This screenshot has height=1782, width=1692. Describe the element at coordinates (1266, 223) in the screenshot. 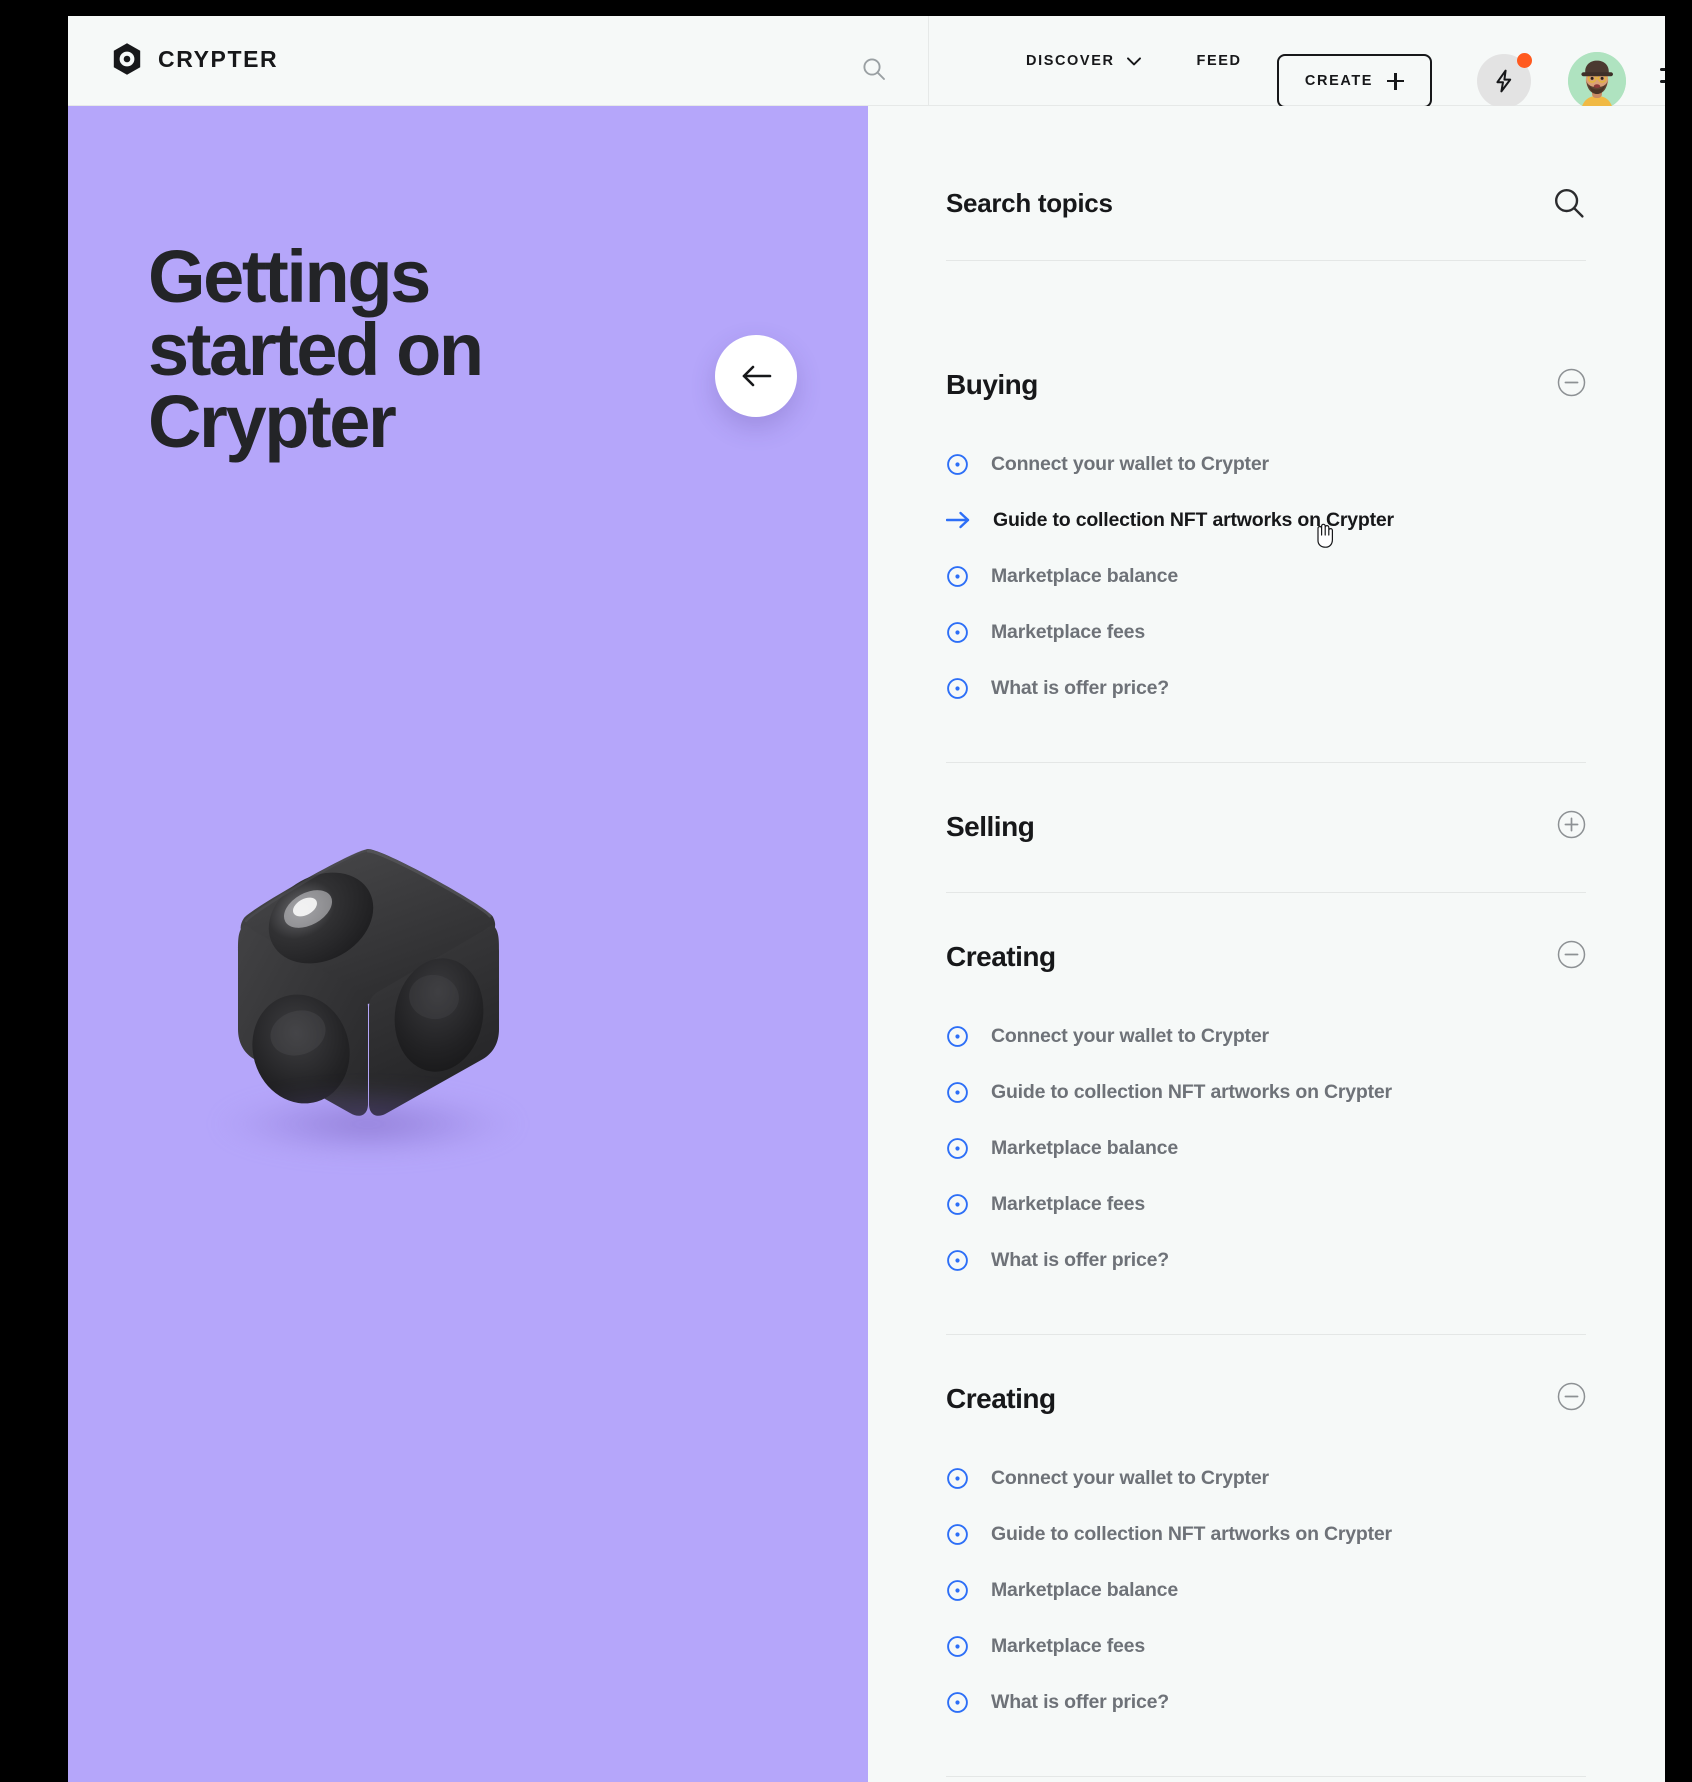

I see `search-topics-field: Search topics` at that location.